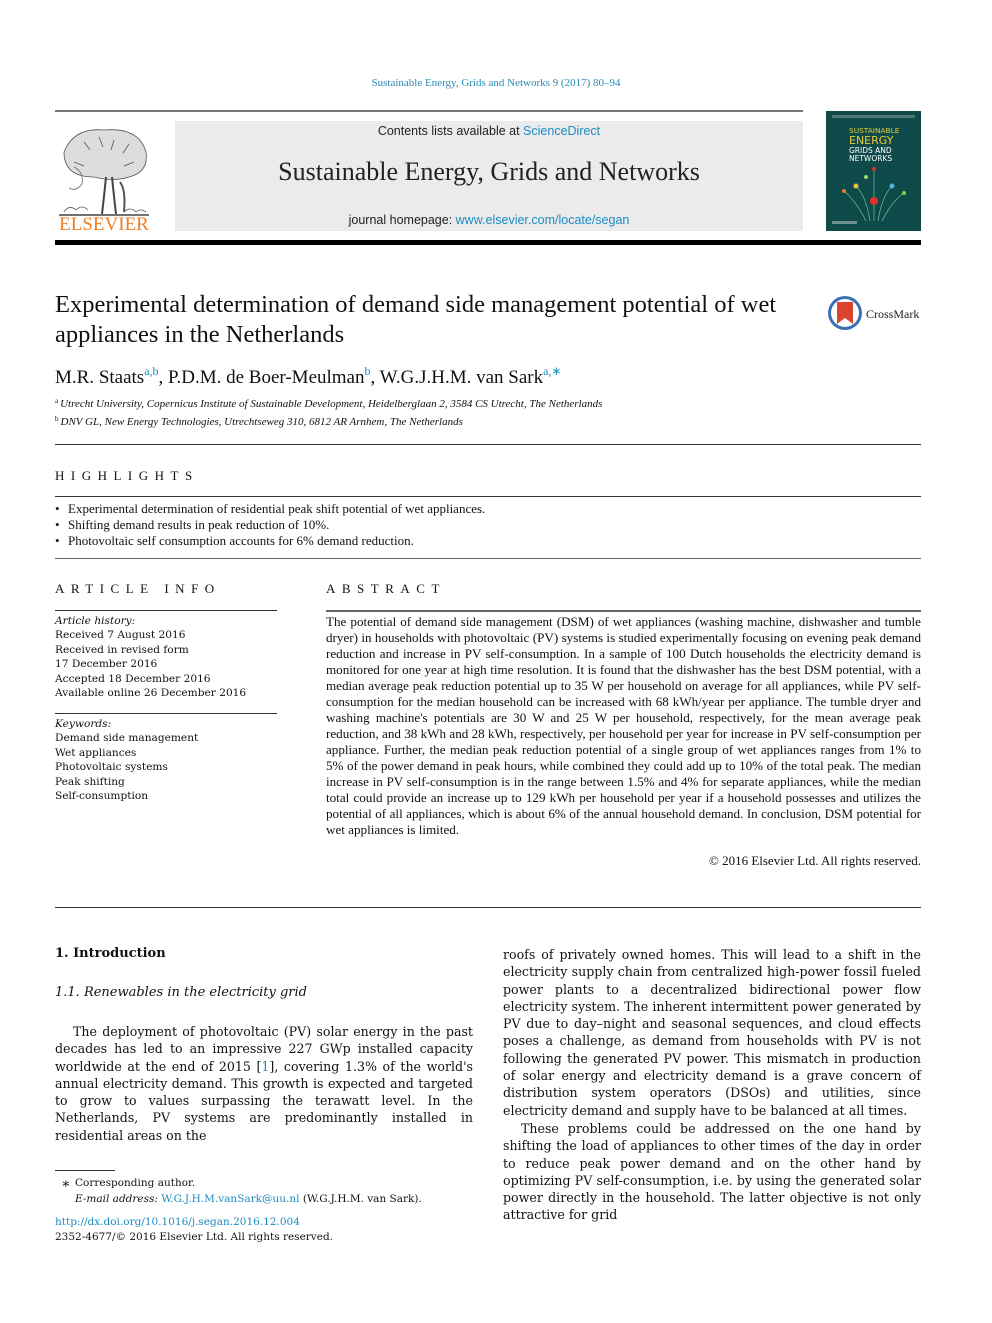 Image resolution: width=992 pixels, height=1323 pixels. I want to click on contents-prefix: Contents lists available at, so click(450, 131).